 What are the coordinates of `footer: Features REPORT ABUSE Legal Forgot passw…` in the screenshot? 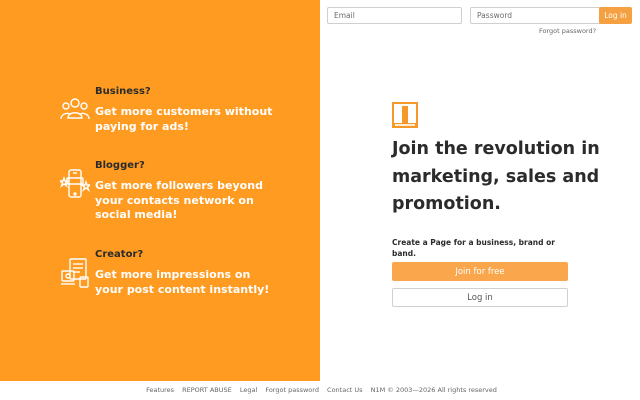 It's located at (320, 390).